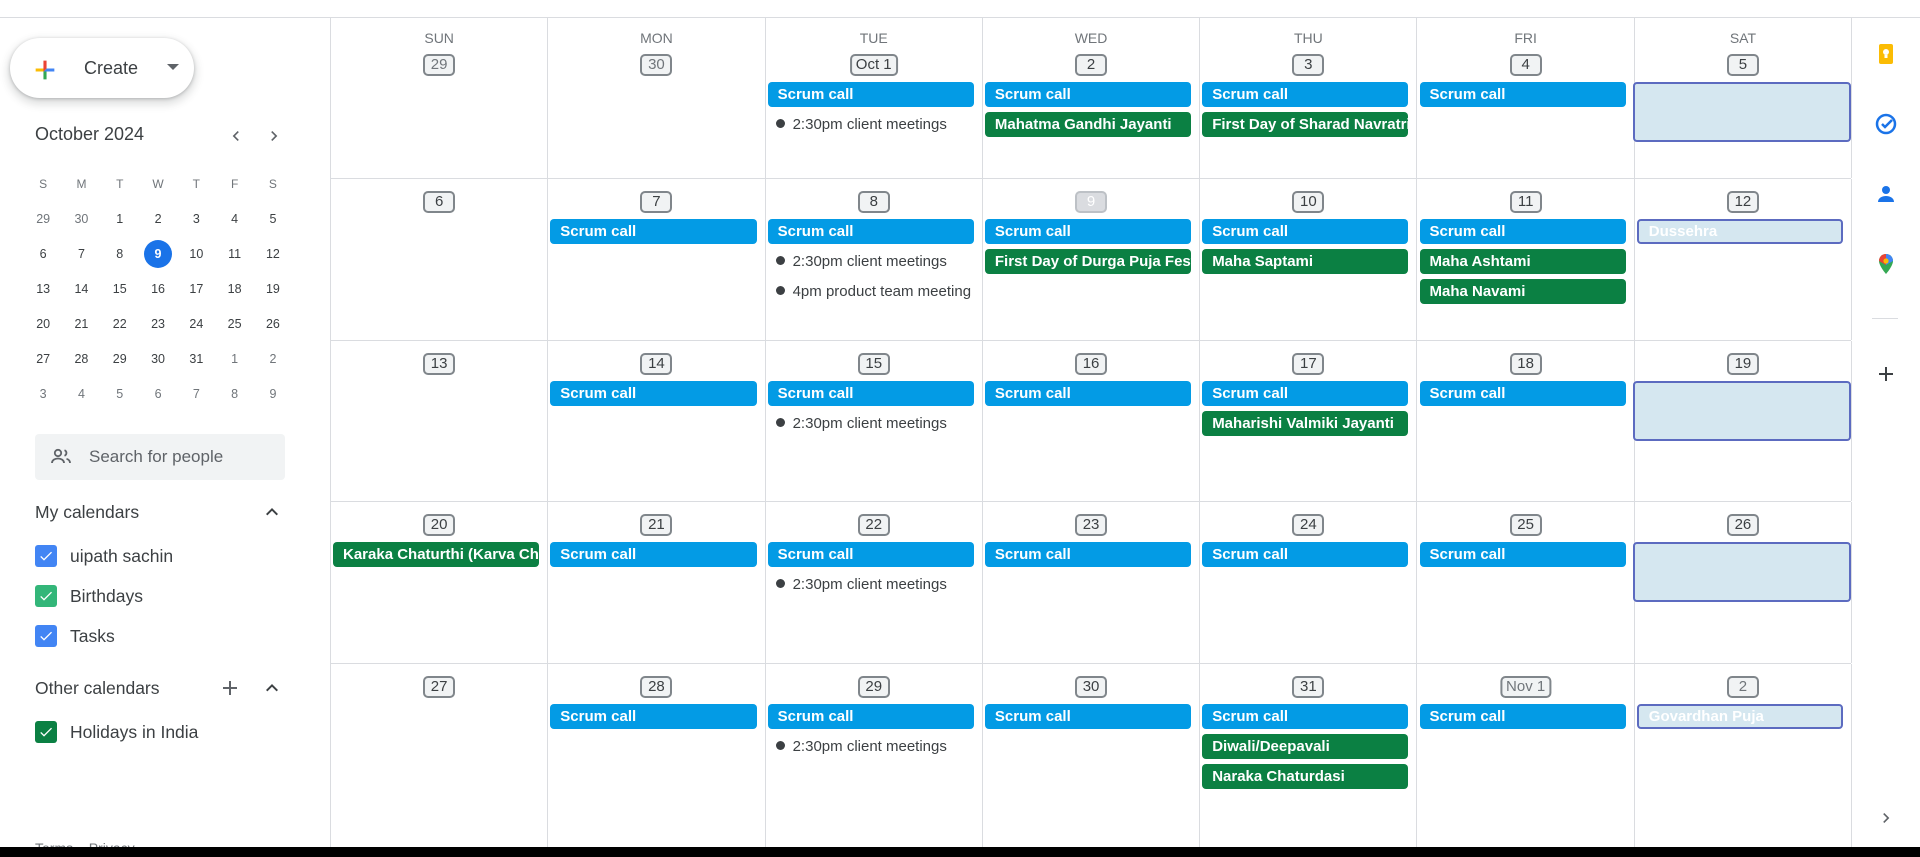 This screenshot has height=857, width=1920. I want to click on day-cell: 11 Scrum call Maha Ashtami Maha Navami, so click(1526, 259).